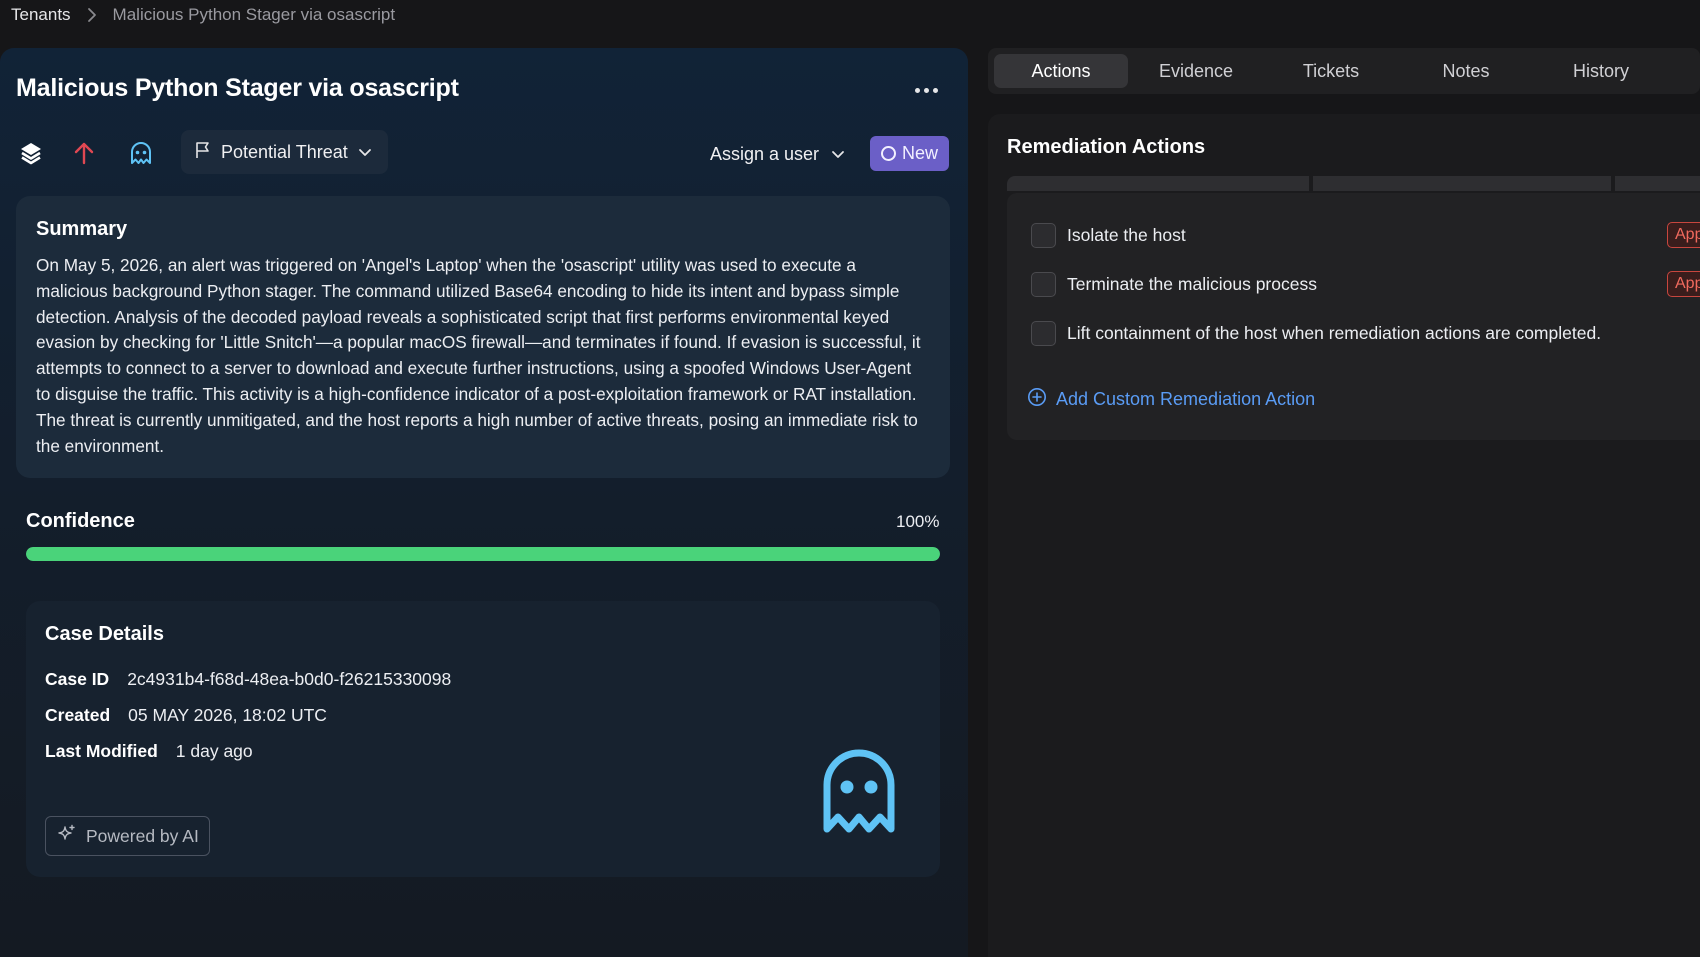 The width and height of the screenshot is (1700, 957). Describe the element at coordinates (227, 715) in the screenshot. I see `detail-value: 05 MAY 2026, 18:02 UTC` at that location.